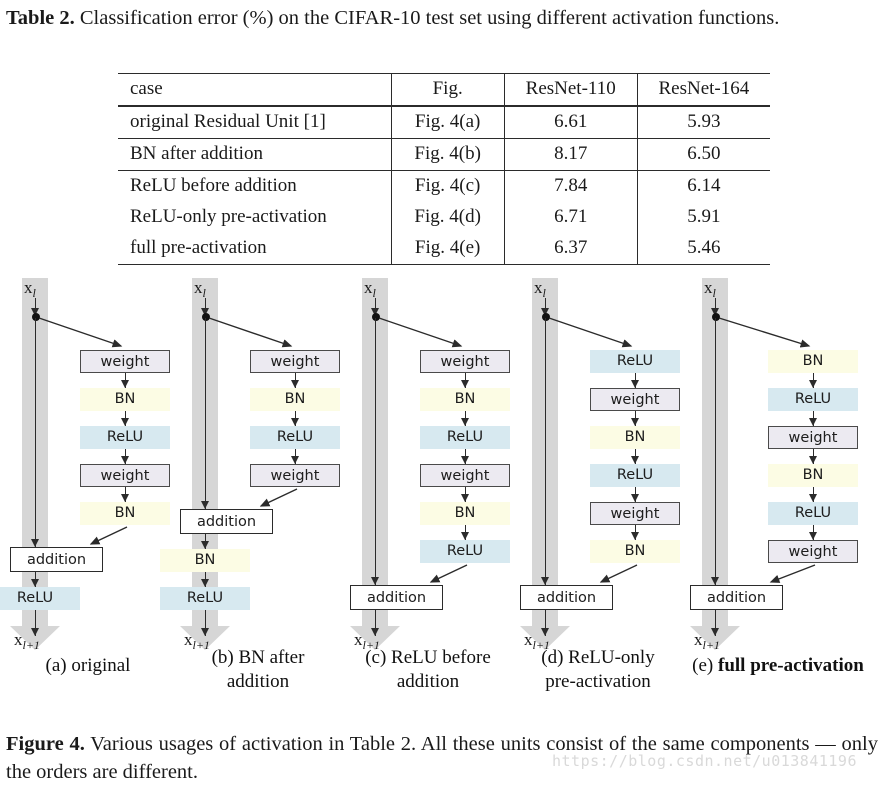  Describe the element at coordinates (598, 657) in the screenshot. I see `panel-caption-line1: (d) ReLU-only` at that location.